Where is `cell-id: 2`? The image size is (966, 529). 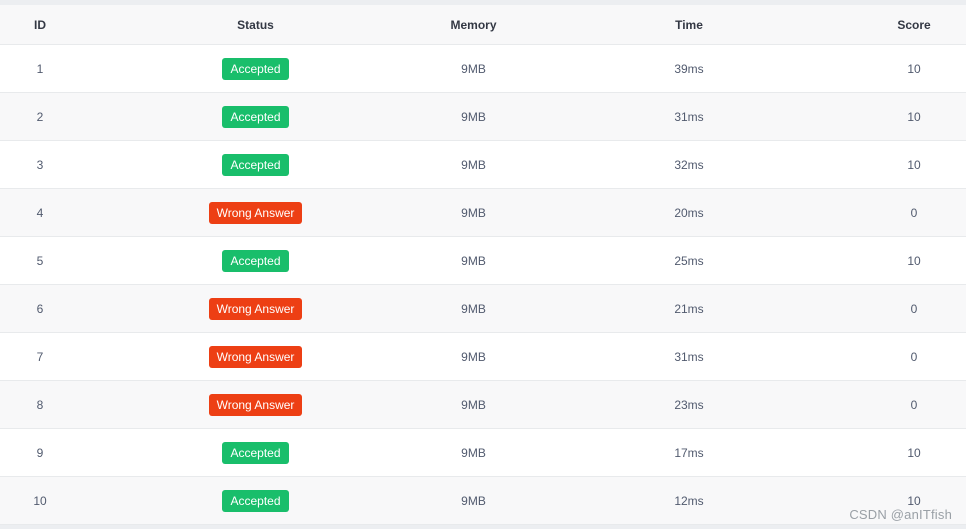
cell-id: 2 is located at coordinates (40, 116).